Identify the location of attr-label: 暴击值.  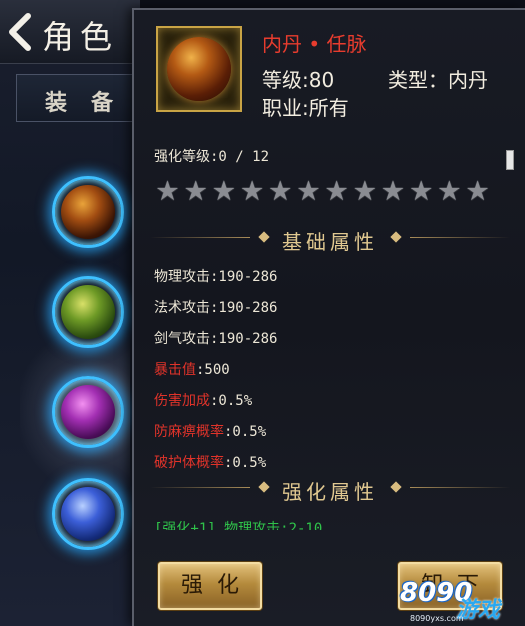
(175, 370).